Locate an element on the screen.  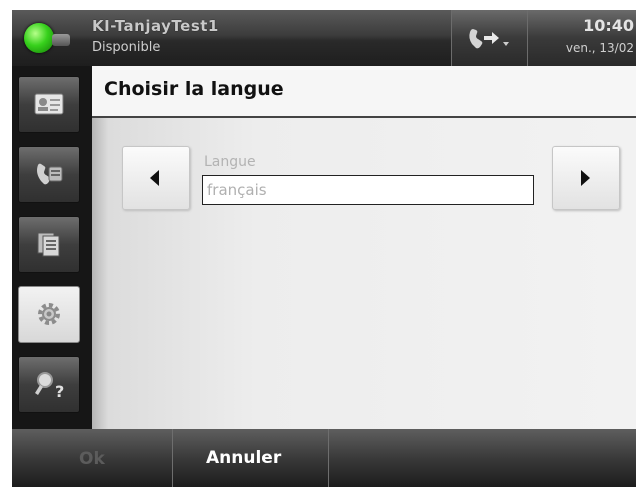
sidebar-item-settings is located at coordinates (49, 314).